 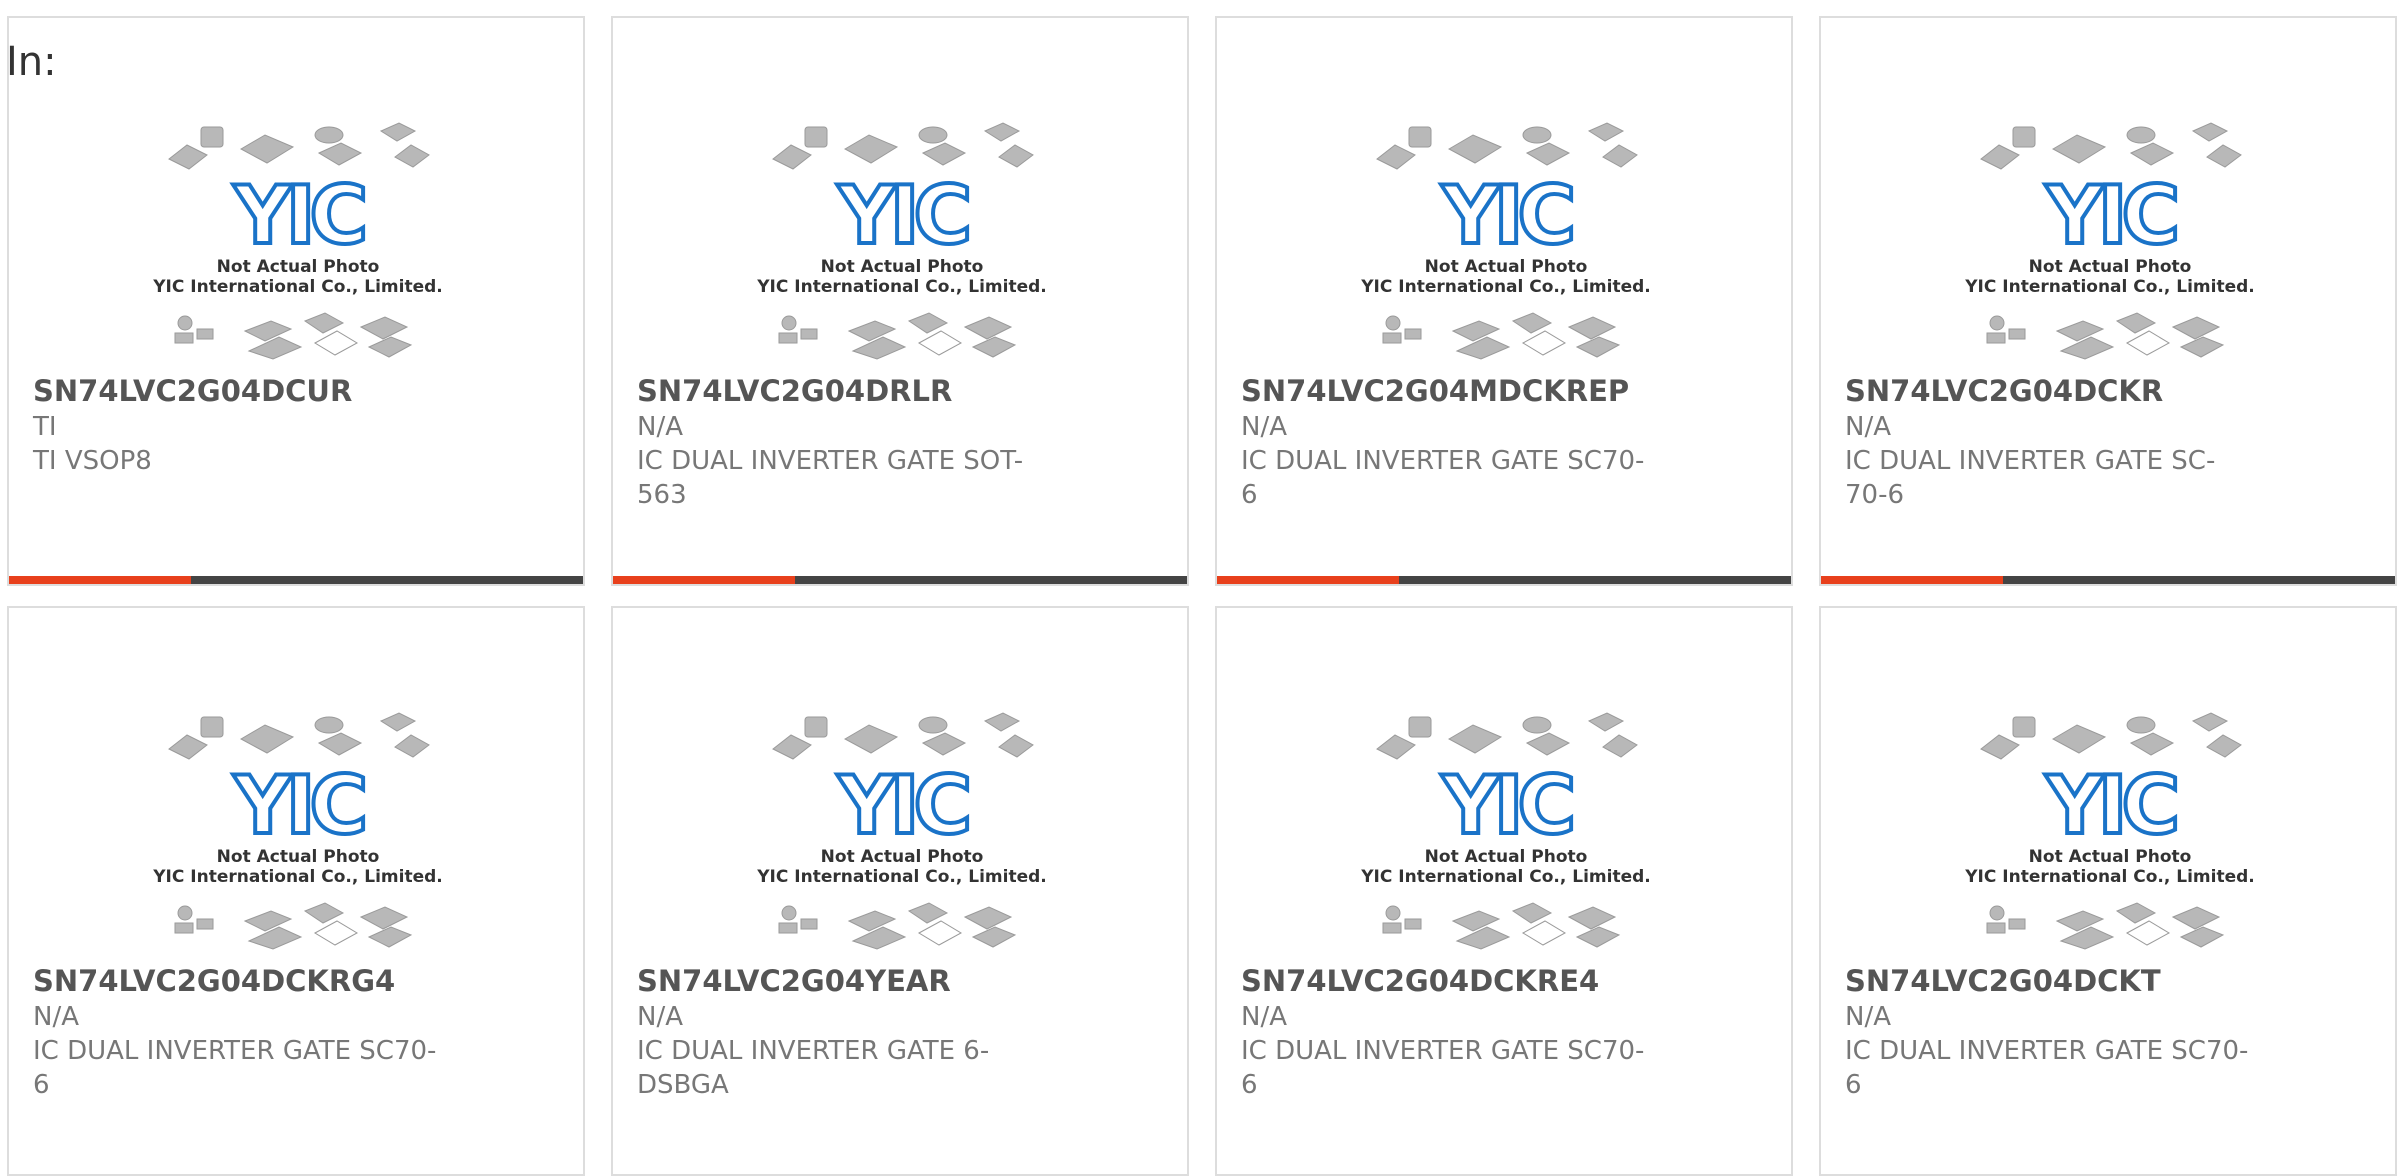 I want to click on manufacturer: TI, so click(x=45, y=427).